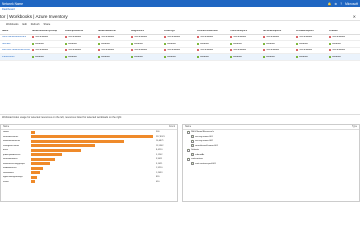  What do you see at coordinates (10, 168) in the screenshot?
I see `bar-label: loadbalancers` at bounding box center [10, 168].